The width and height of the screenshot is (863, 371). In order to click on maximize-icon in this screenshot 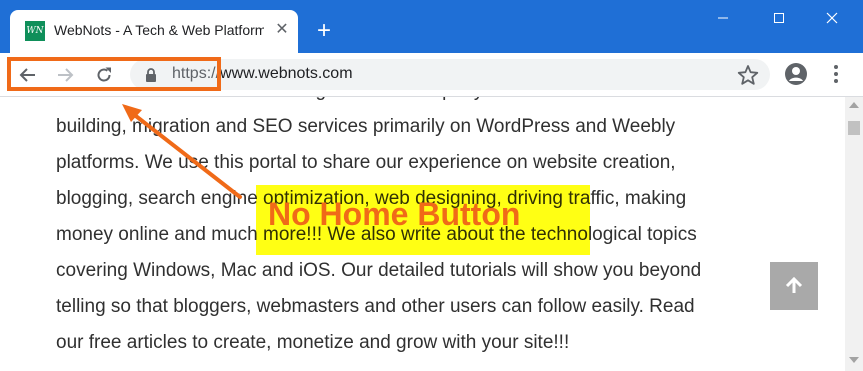, I will do `click(779, 18)`.